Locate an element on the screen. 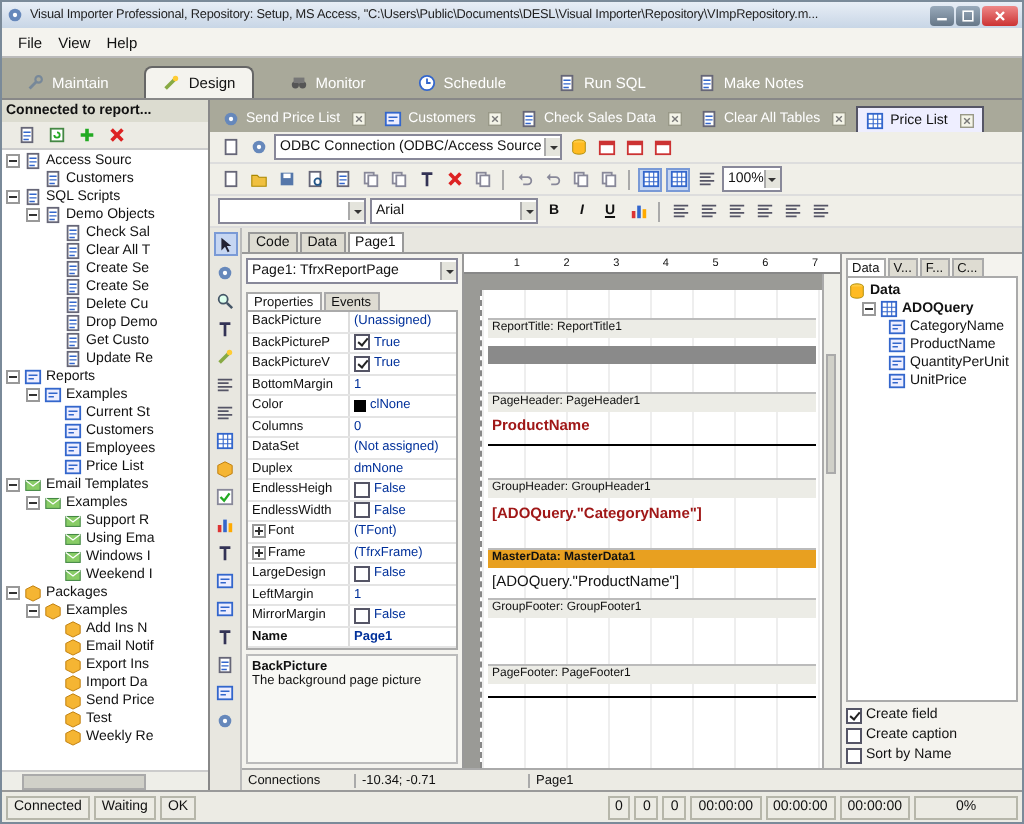 This screenshot has width=1024, height=824. maximize-icon is located at coordinates (968, 15).